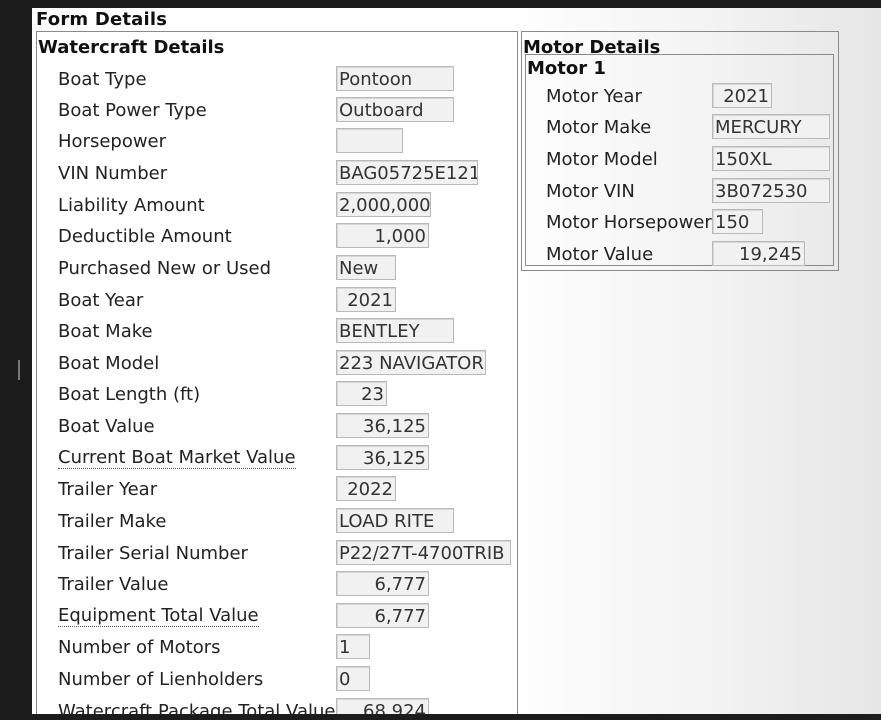  What do you see at coordinates (113, 584) in the screenshot?
I see `field-label: Trailer Value` at bounding box center [113, 584].